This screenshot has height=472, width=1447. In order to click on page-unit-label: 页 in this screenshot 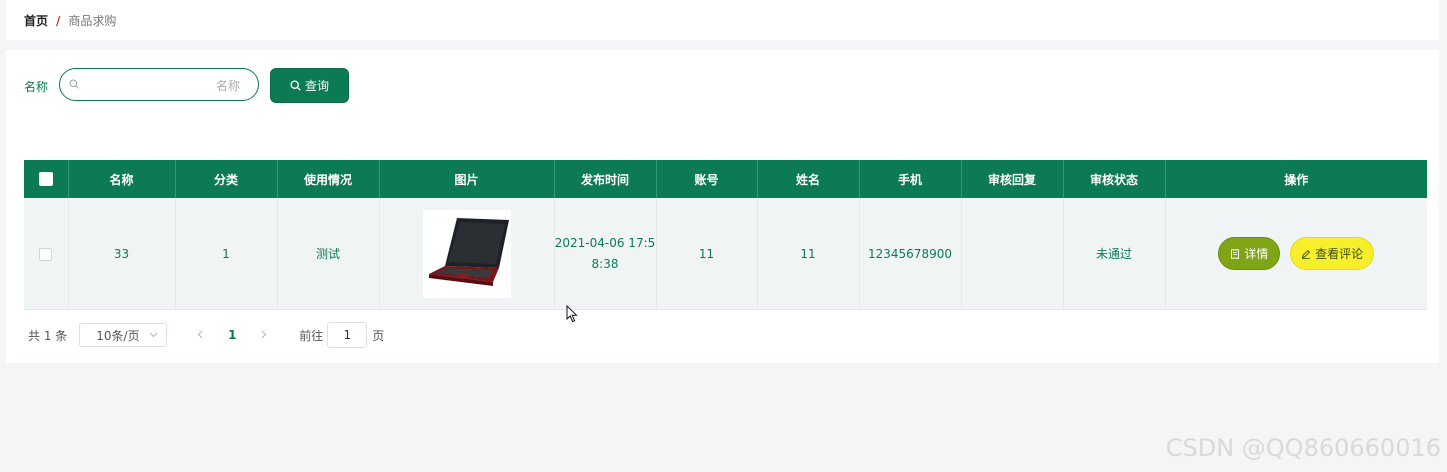, I will do `click(378, 335)`.